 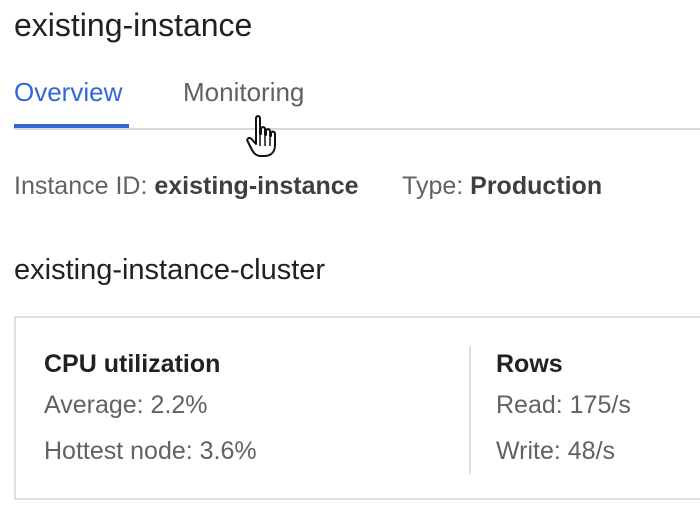 I want to click on instance-id-value: existing-instance, so click(x=256, y=186).